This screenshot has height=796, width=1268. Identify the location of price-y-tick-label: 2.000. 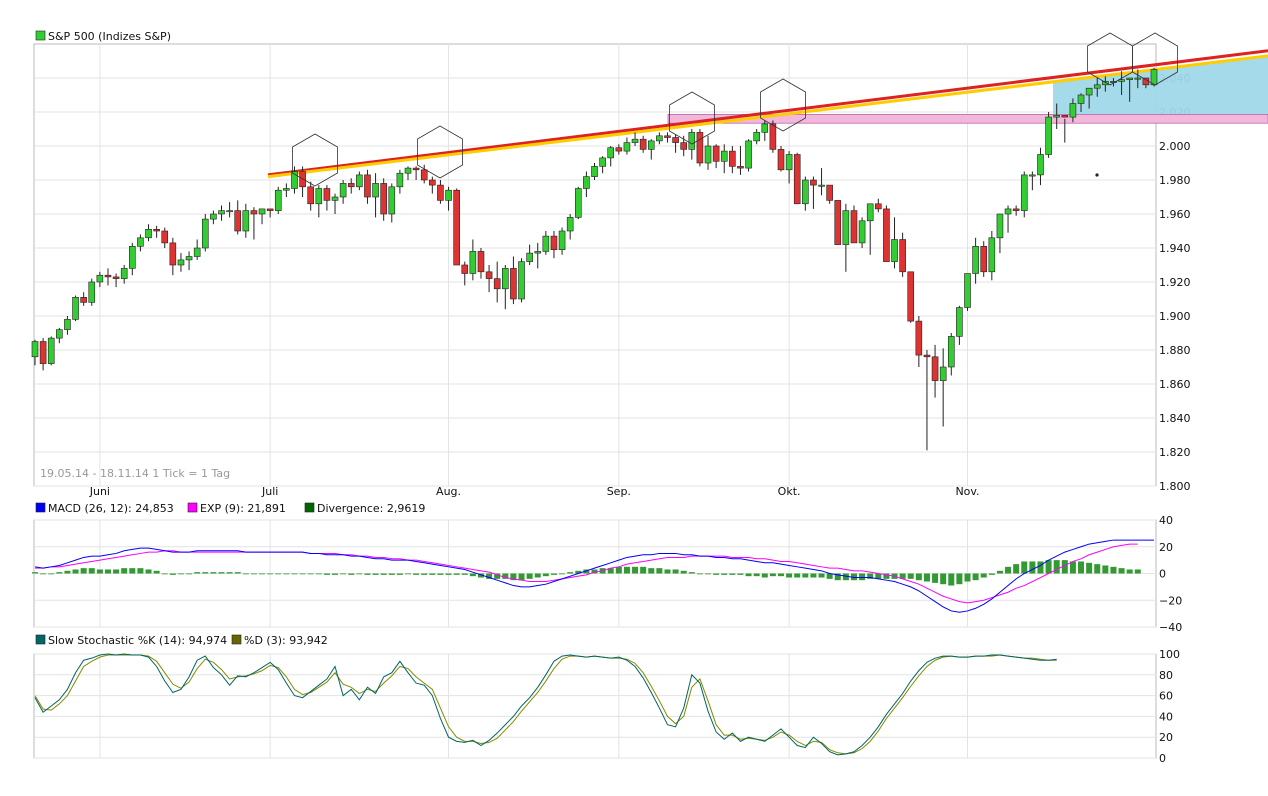
(1175, 146).